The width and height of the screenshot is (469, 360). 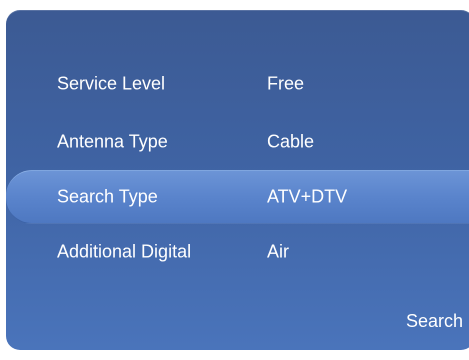 What do you see at coordinates (124, 251) in the screenshot?
I see `row-label: Additional Digital` at bounding box center [124, 251].